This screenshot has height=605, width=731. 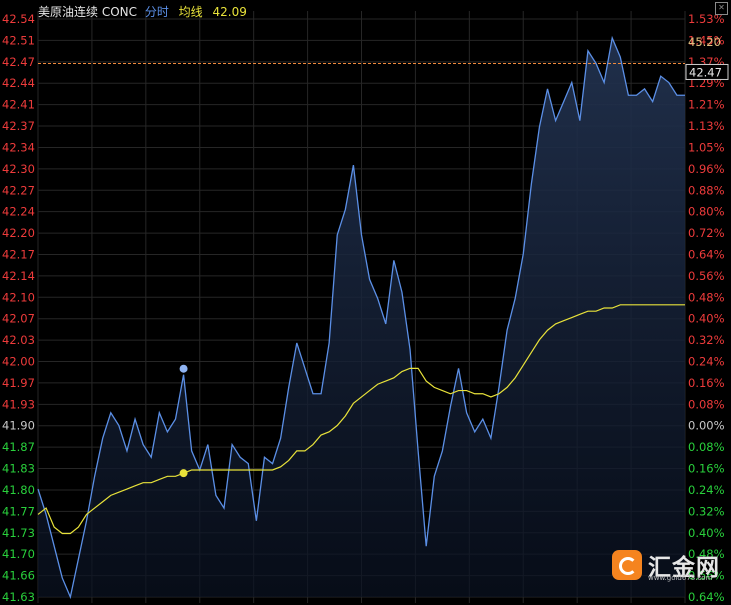 What do you see at coordinates (706, 276) in the screenshot?
I see `y-tick-right: 0.56%` at bounding box center [706, 276].